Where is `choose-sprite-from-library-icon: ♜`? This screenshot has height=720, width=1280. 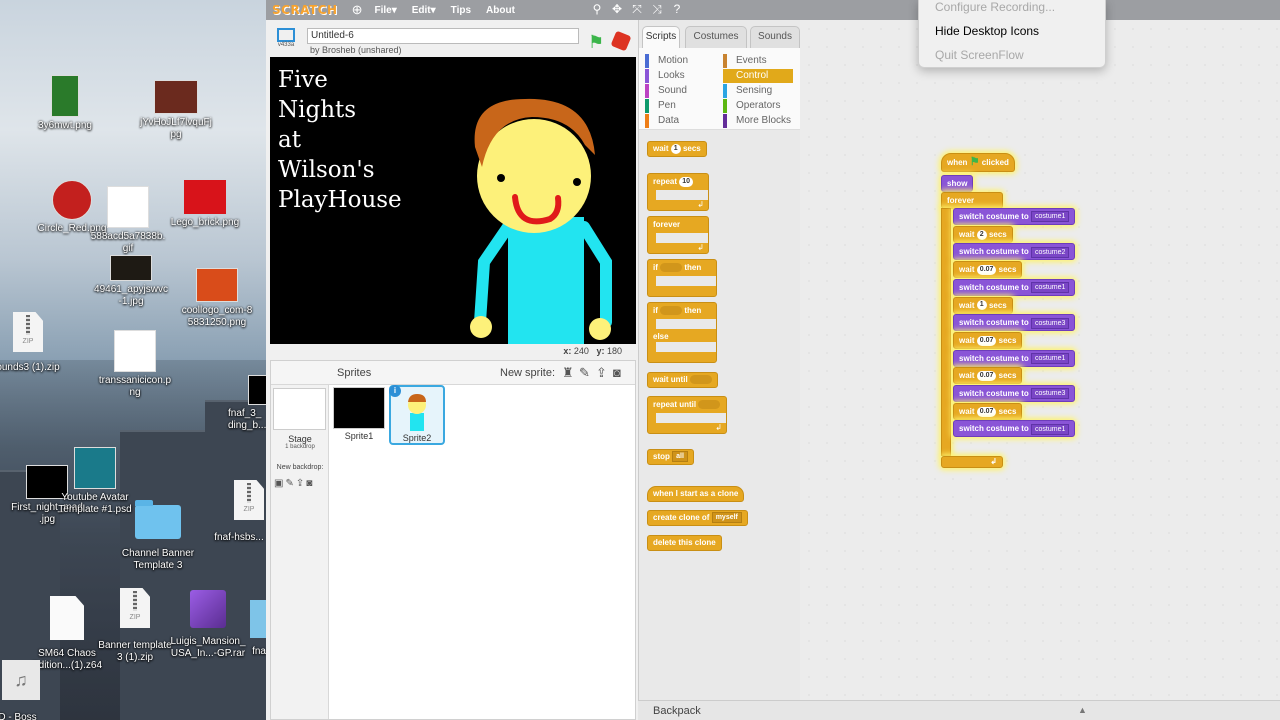
choose-sprite-from-library-icon: ♜ is located at coordinates (568, 373).